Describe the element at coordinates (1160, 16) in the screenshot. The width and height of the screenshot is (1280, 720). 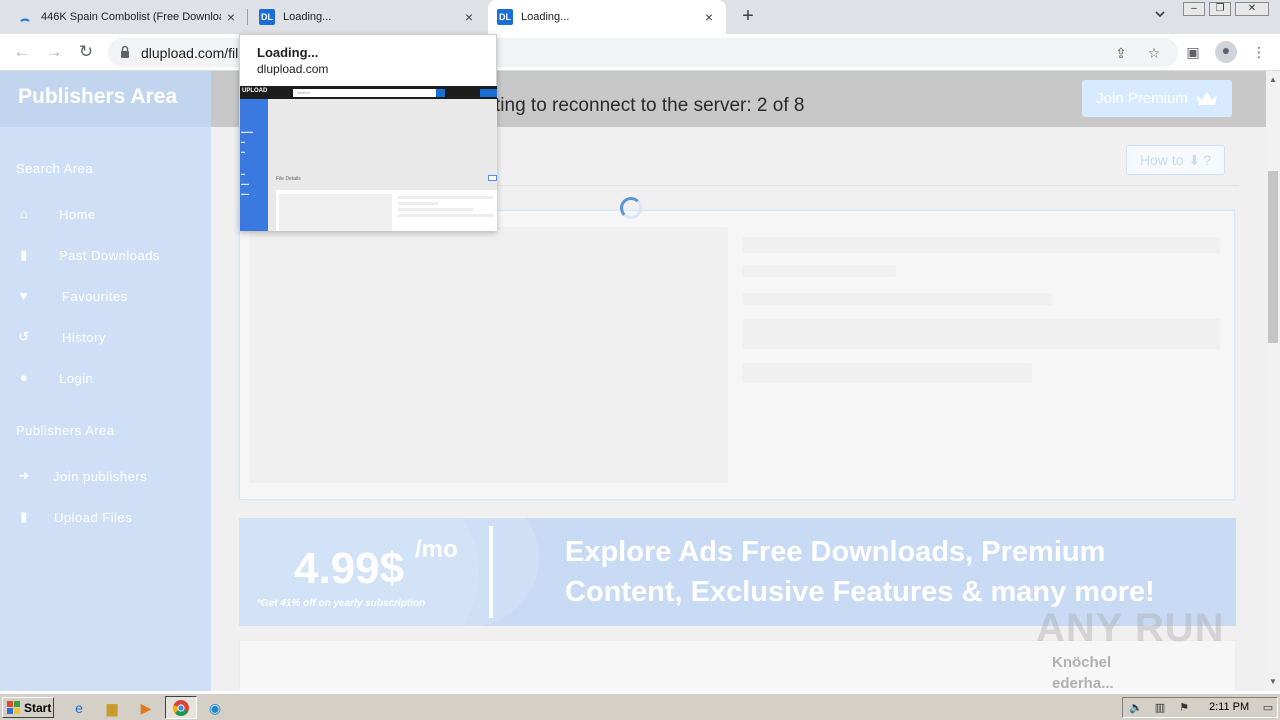
I see `tab-search-chevron-icon` at that location.